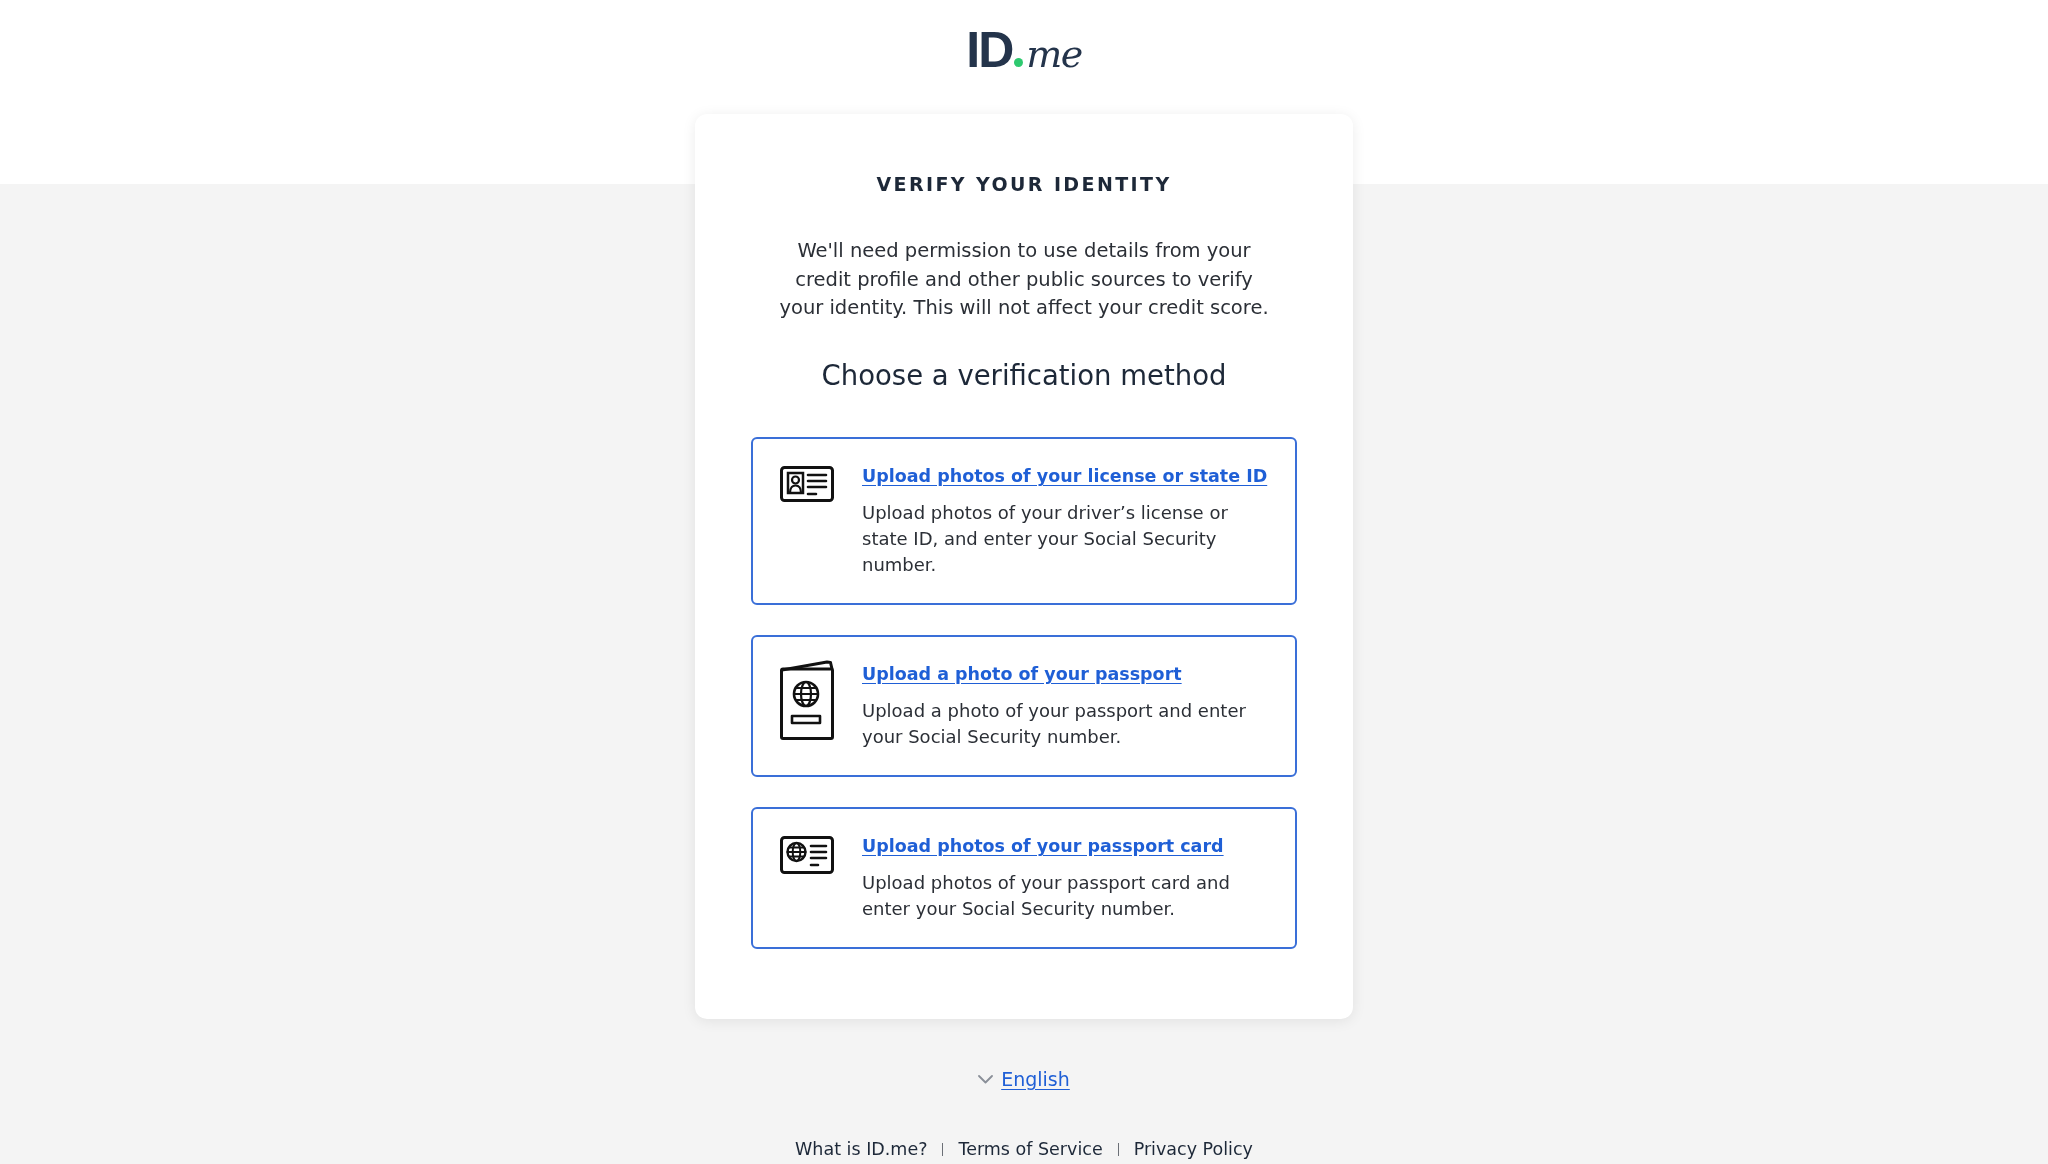 This screenshot has height=1164, width=2048. What do you see at coordinates (986, 1079) in the screenshot?
I see `chevron-down-icon` at bounding box center [986, 1079].